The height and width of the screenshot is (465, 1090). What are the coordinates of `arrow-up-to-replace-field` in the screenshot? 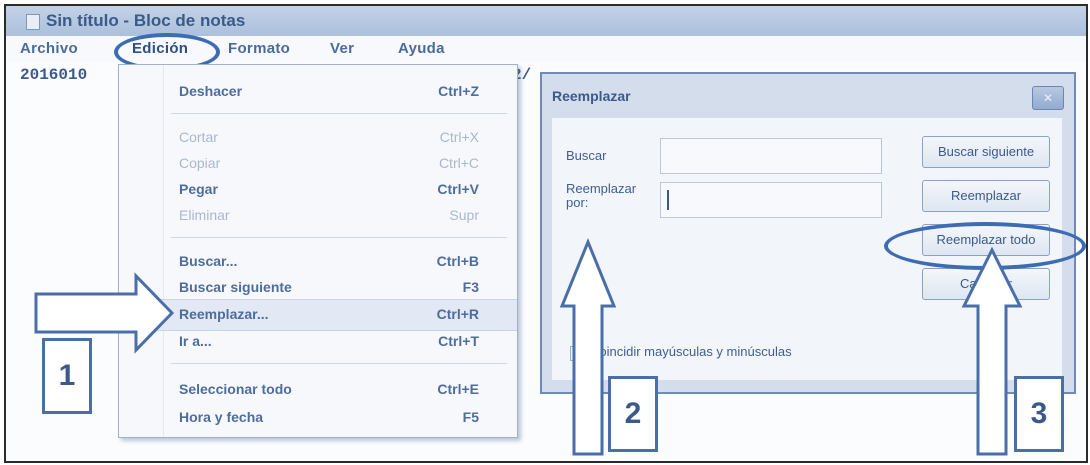 It's located at (588, 347).